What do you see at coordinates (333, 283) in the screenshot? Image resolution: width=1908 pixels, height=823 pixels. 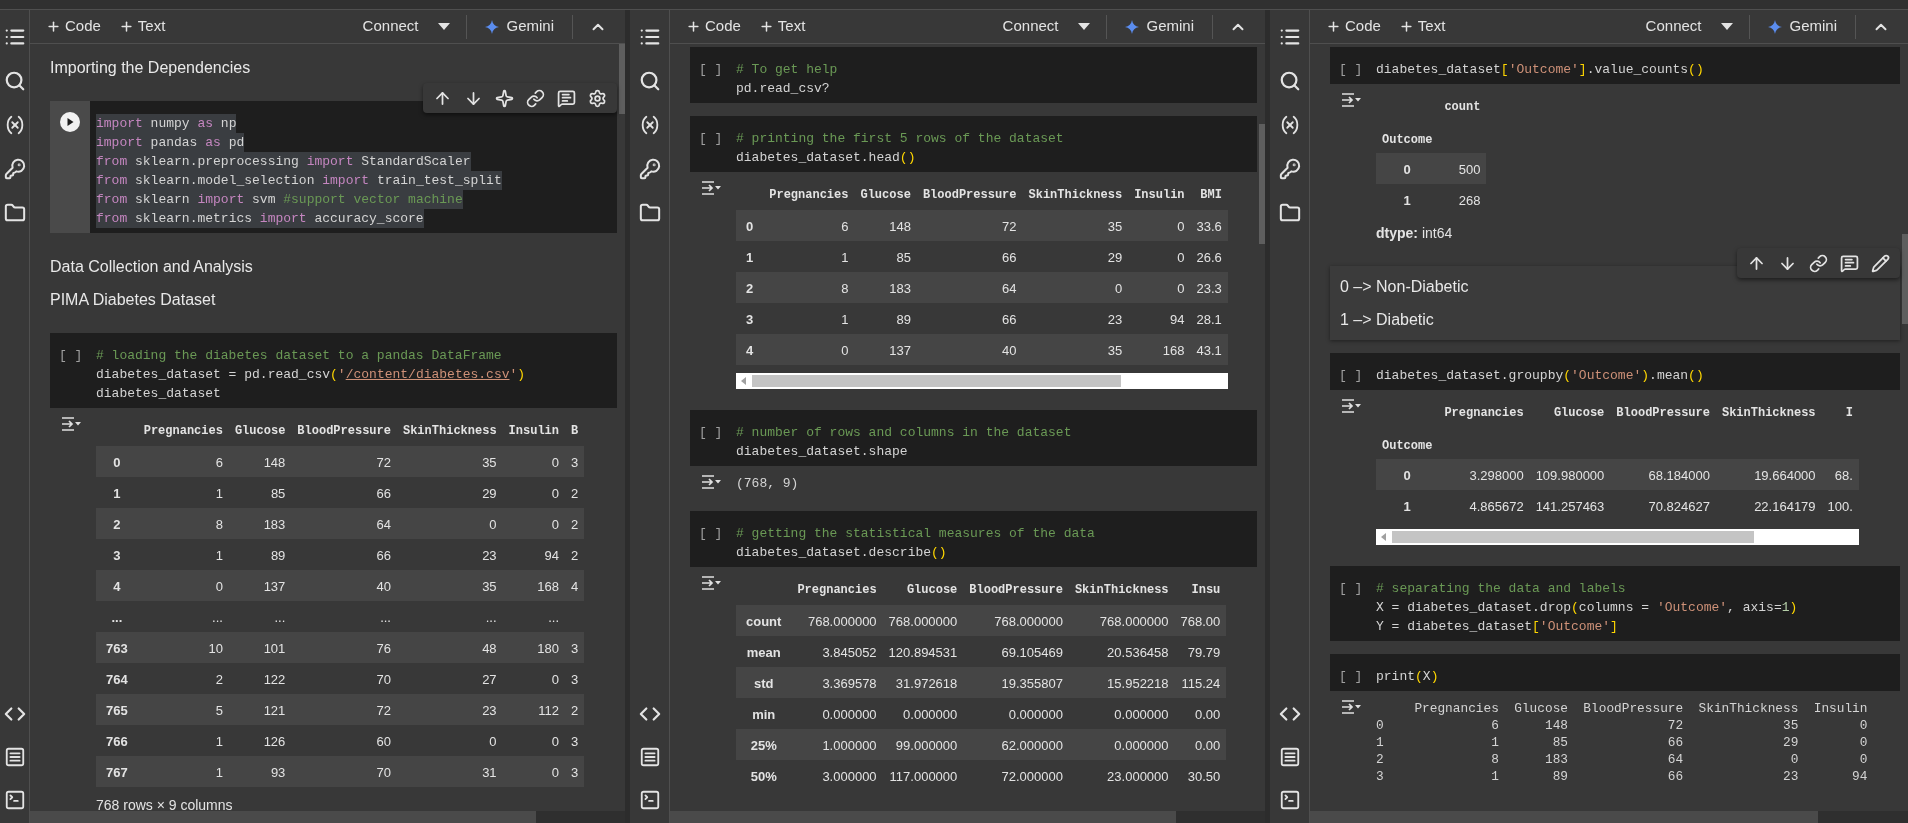 I see `text-cell: Data Collection and Analysis PIMA Diabetes Dataset` at bounding box center [333, 283].